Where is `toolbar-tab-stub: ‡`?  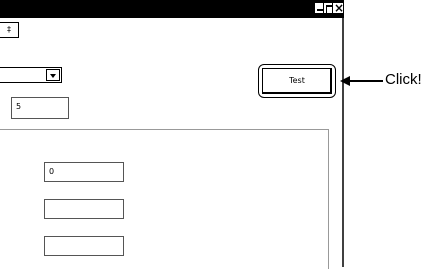 toolbar-tab-stub: ‡ is located at coordinates (9, 30).